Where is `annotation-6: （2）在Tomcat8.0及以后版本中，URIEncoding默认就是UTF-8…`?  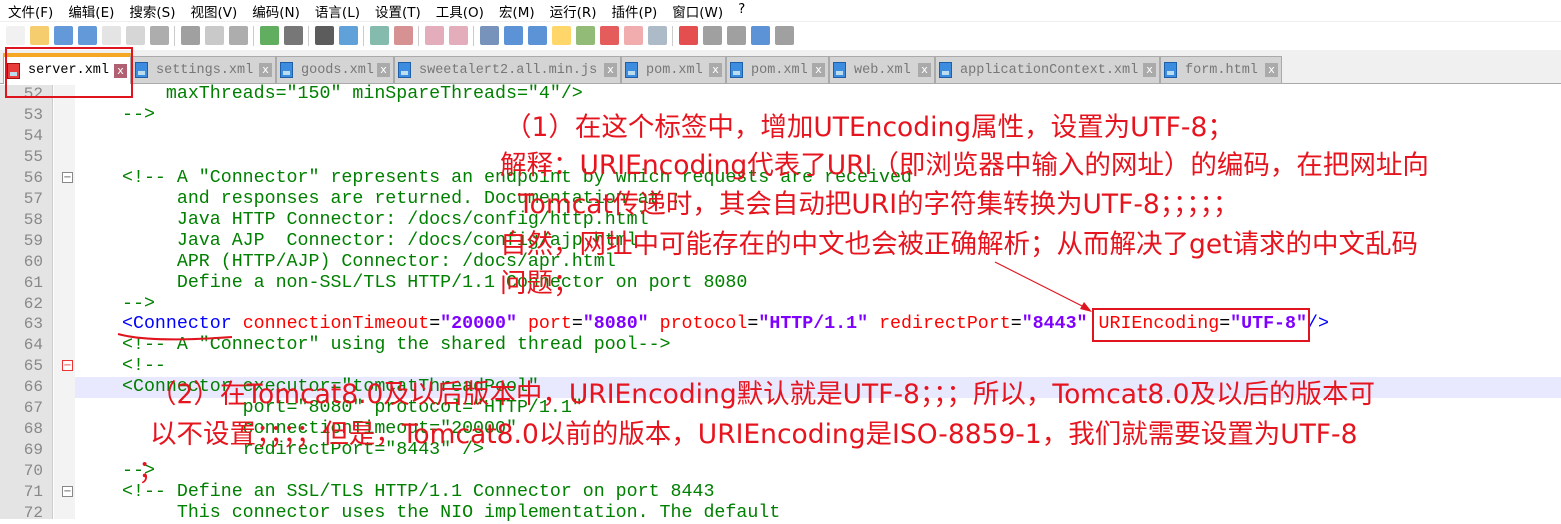 annotation-6: （2）在Tomcat8.0及以后版本中，URIEncoding默认就是UTF-8… is located at coordinates (762, 394).